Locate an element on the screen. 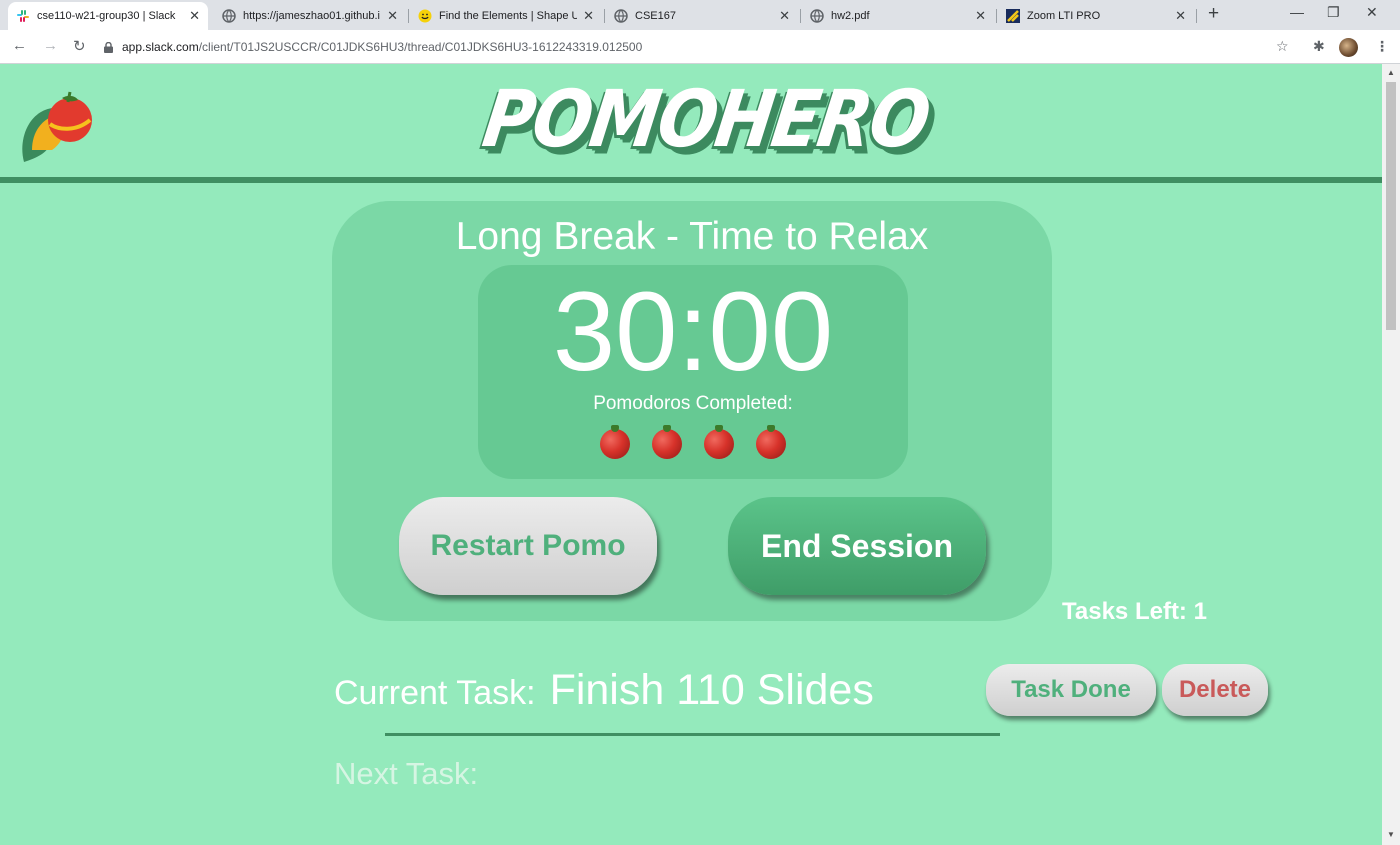  brand-title: POMOHERO is located at coordinates (706, 119).